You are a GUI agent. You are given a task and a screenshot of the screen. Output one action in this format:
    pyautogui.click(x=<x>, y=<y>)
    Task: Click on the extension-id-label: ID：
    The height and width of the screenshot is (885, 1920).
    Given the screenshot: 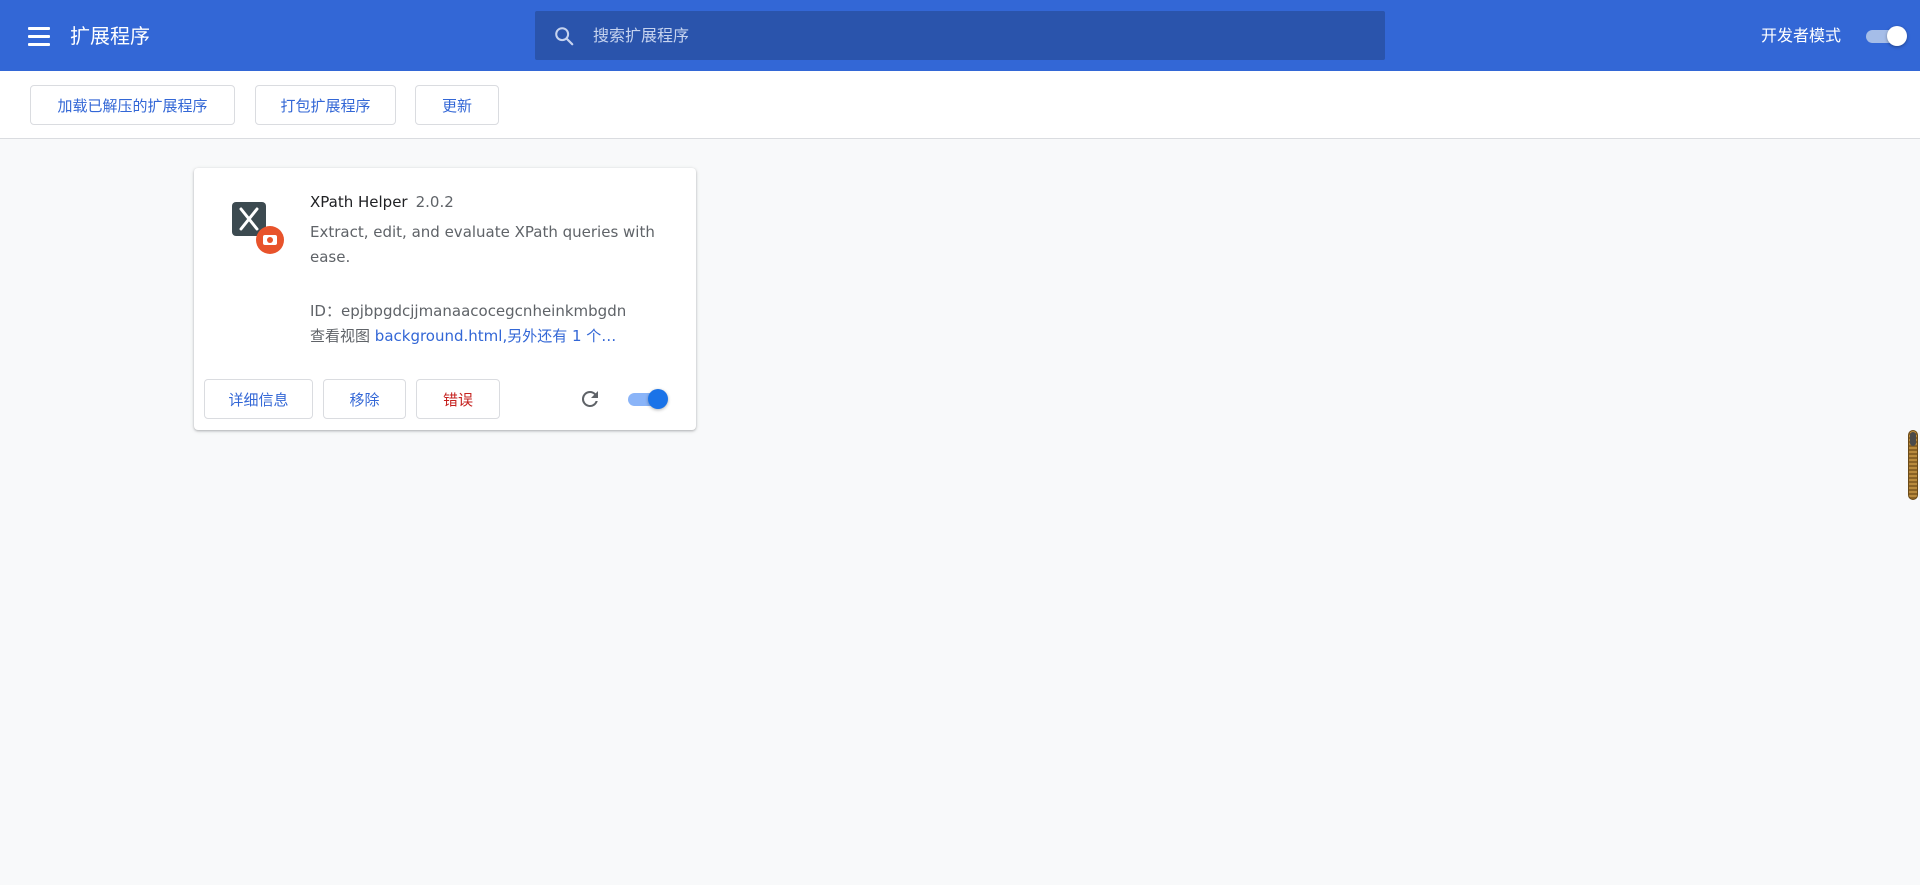 What is the action you would take?
    pyautogui.click(x=325, y=311)
    